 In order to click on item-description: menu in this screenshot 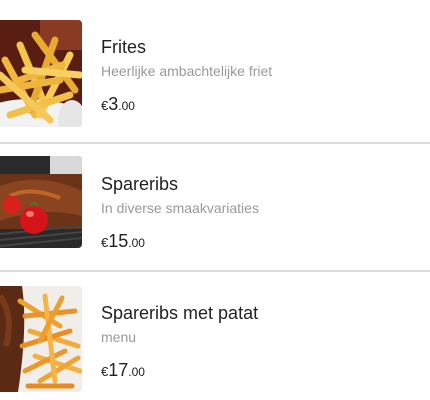, I will do `click(119, 337)`.